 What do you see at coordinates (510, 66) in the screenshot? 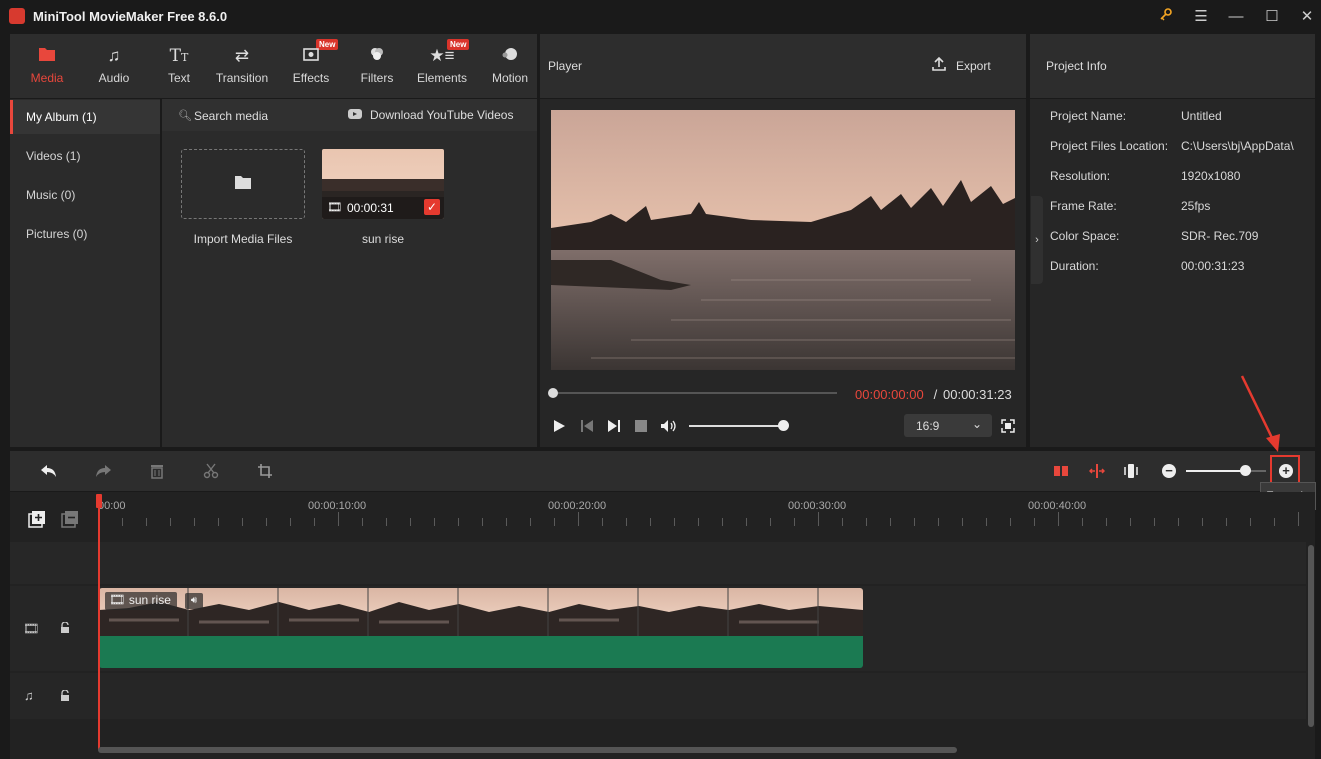
I see `tool-motion: Motion` at bounding box center [510, 66].